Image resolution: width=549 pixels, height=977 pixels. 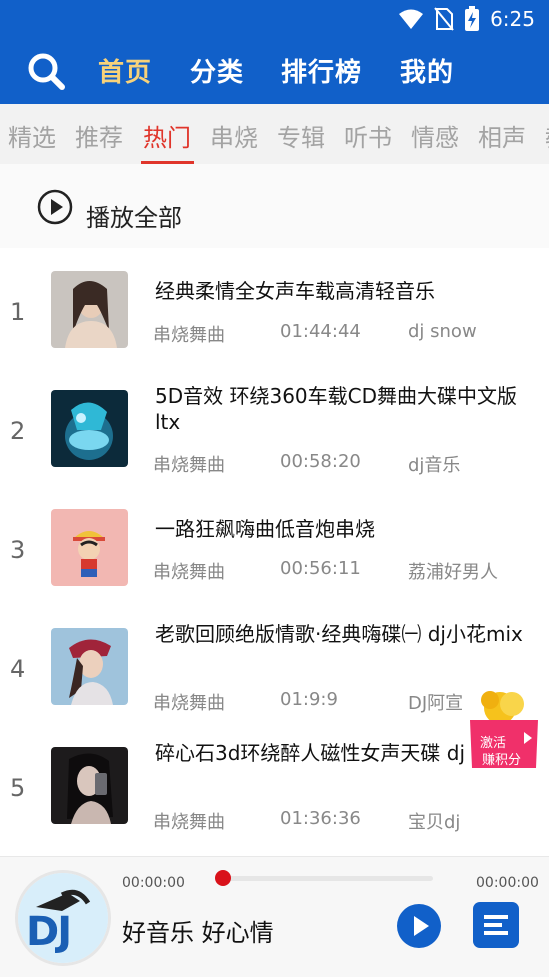 I want to click on play-all-row: 播放全部, so click(x=274, y=206).